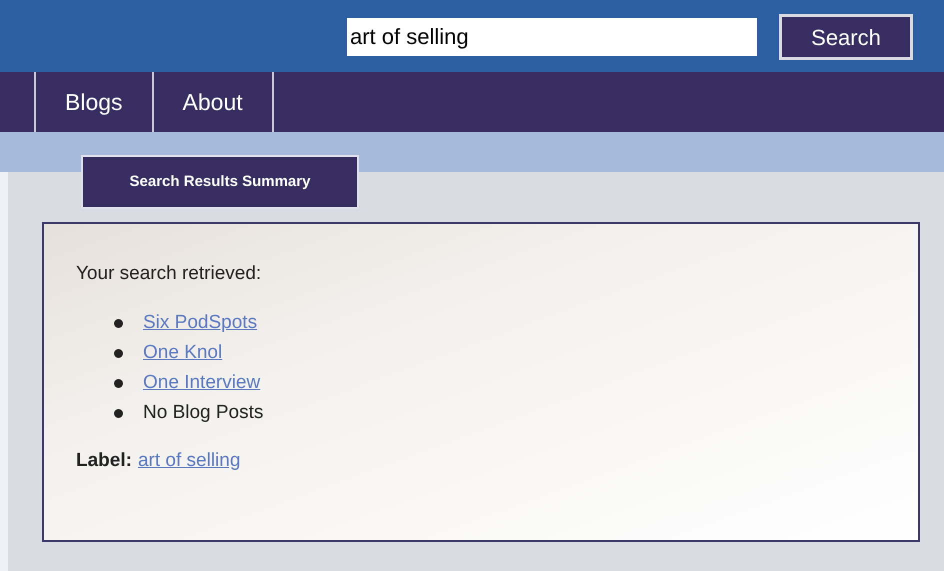 The image size is (944, 571). What do you see at coordinates (203, 413) in the screenshot?
I see `result-text: No Blog Posts` at bounding box center [203, 413].